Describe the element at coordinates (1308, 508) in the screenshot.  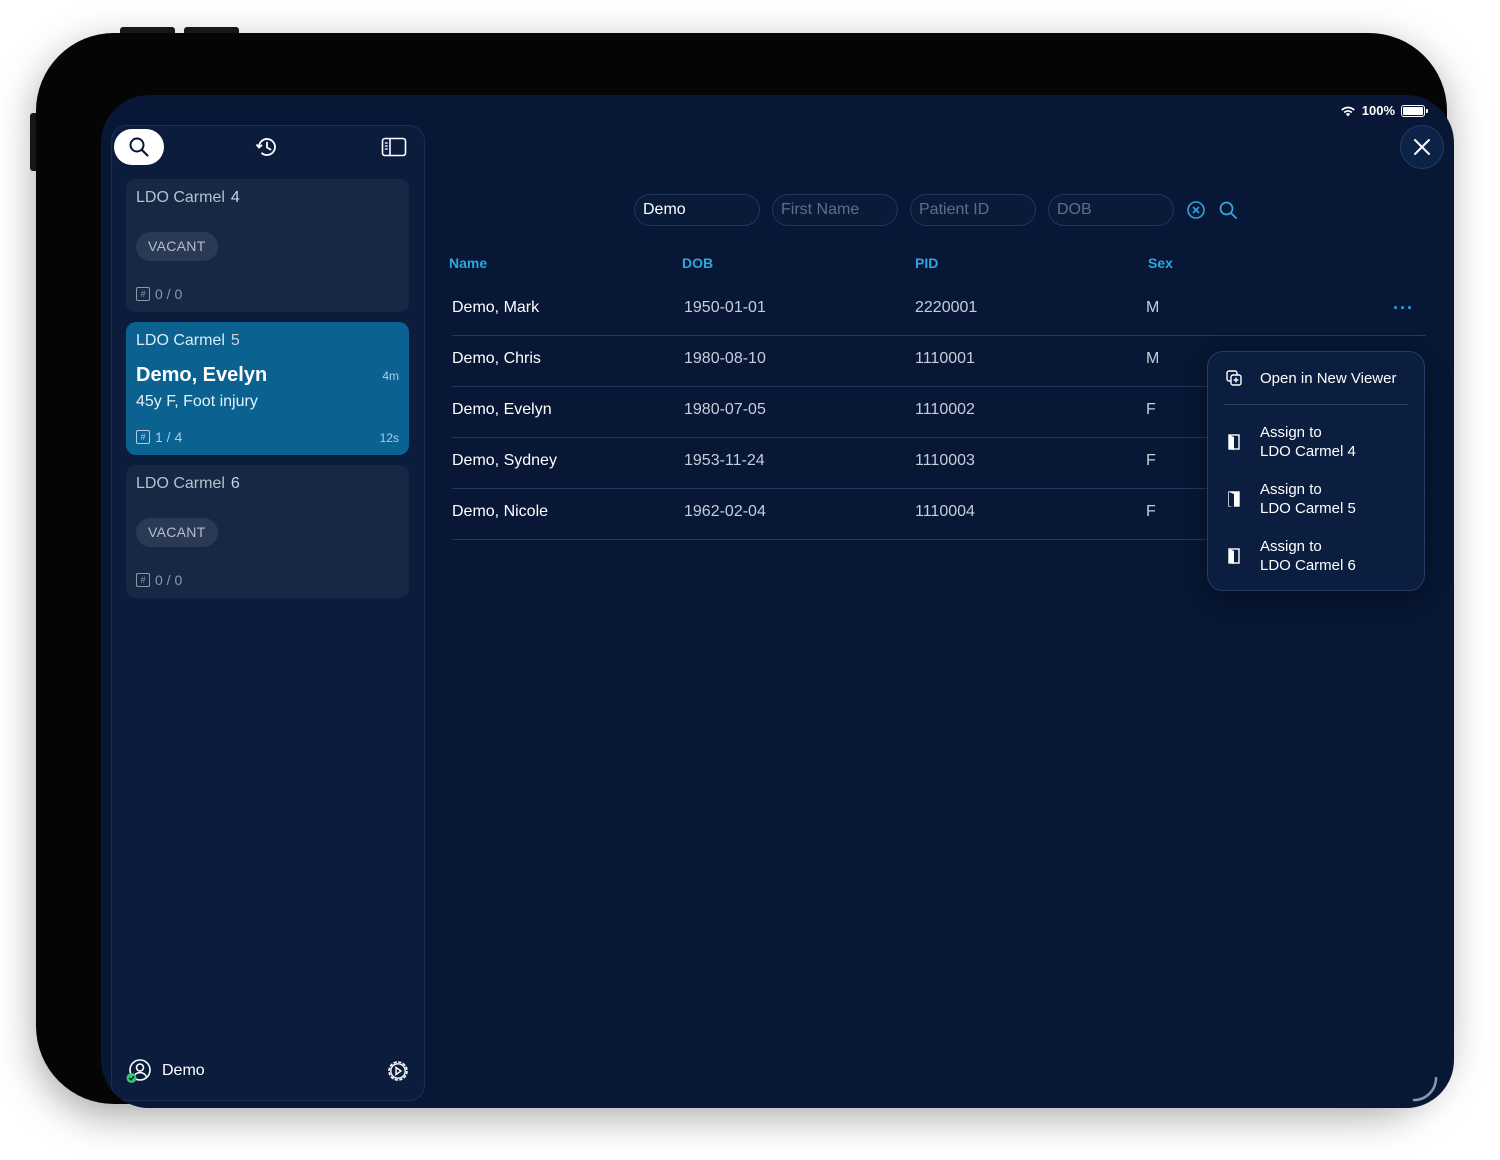
I see `assign-label-line2: LDO Carmel 5` at that location.